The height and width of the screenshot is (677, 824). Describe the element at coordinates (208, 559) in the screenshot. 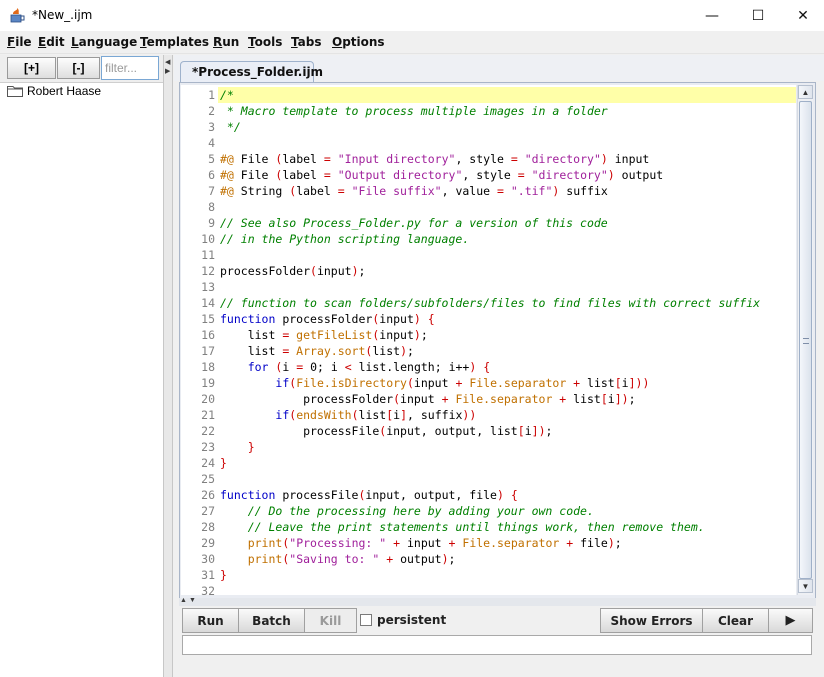

I see `line-number: 30` at that location.